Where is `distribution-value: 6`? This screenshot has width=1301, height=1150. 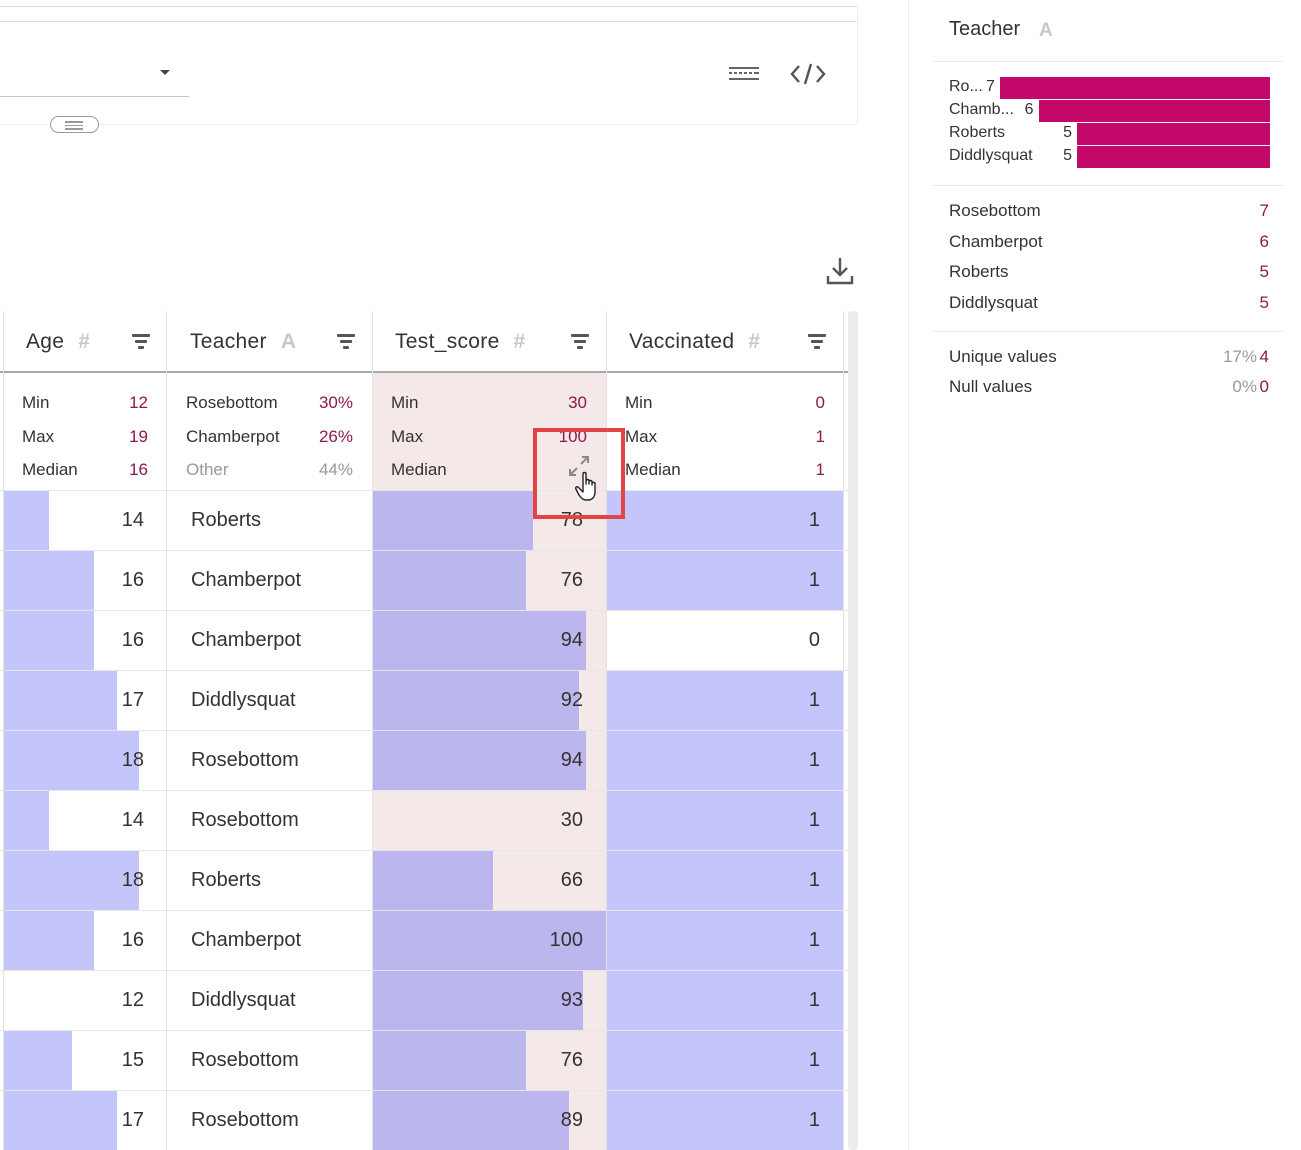
distribution-value: 6 is located at coordinates (1029, 109).